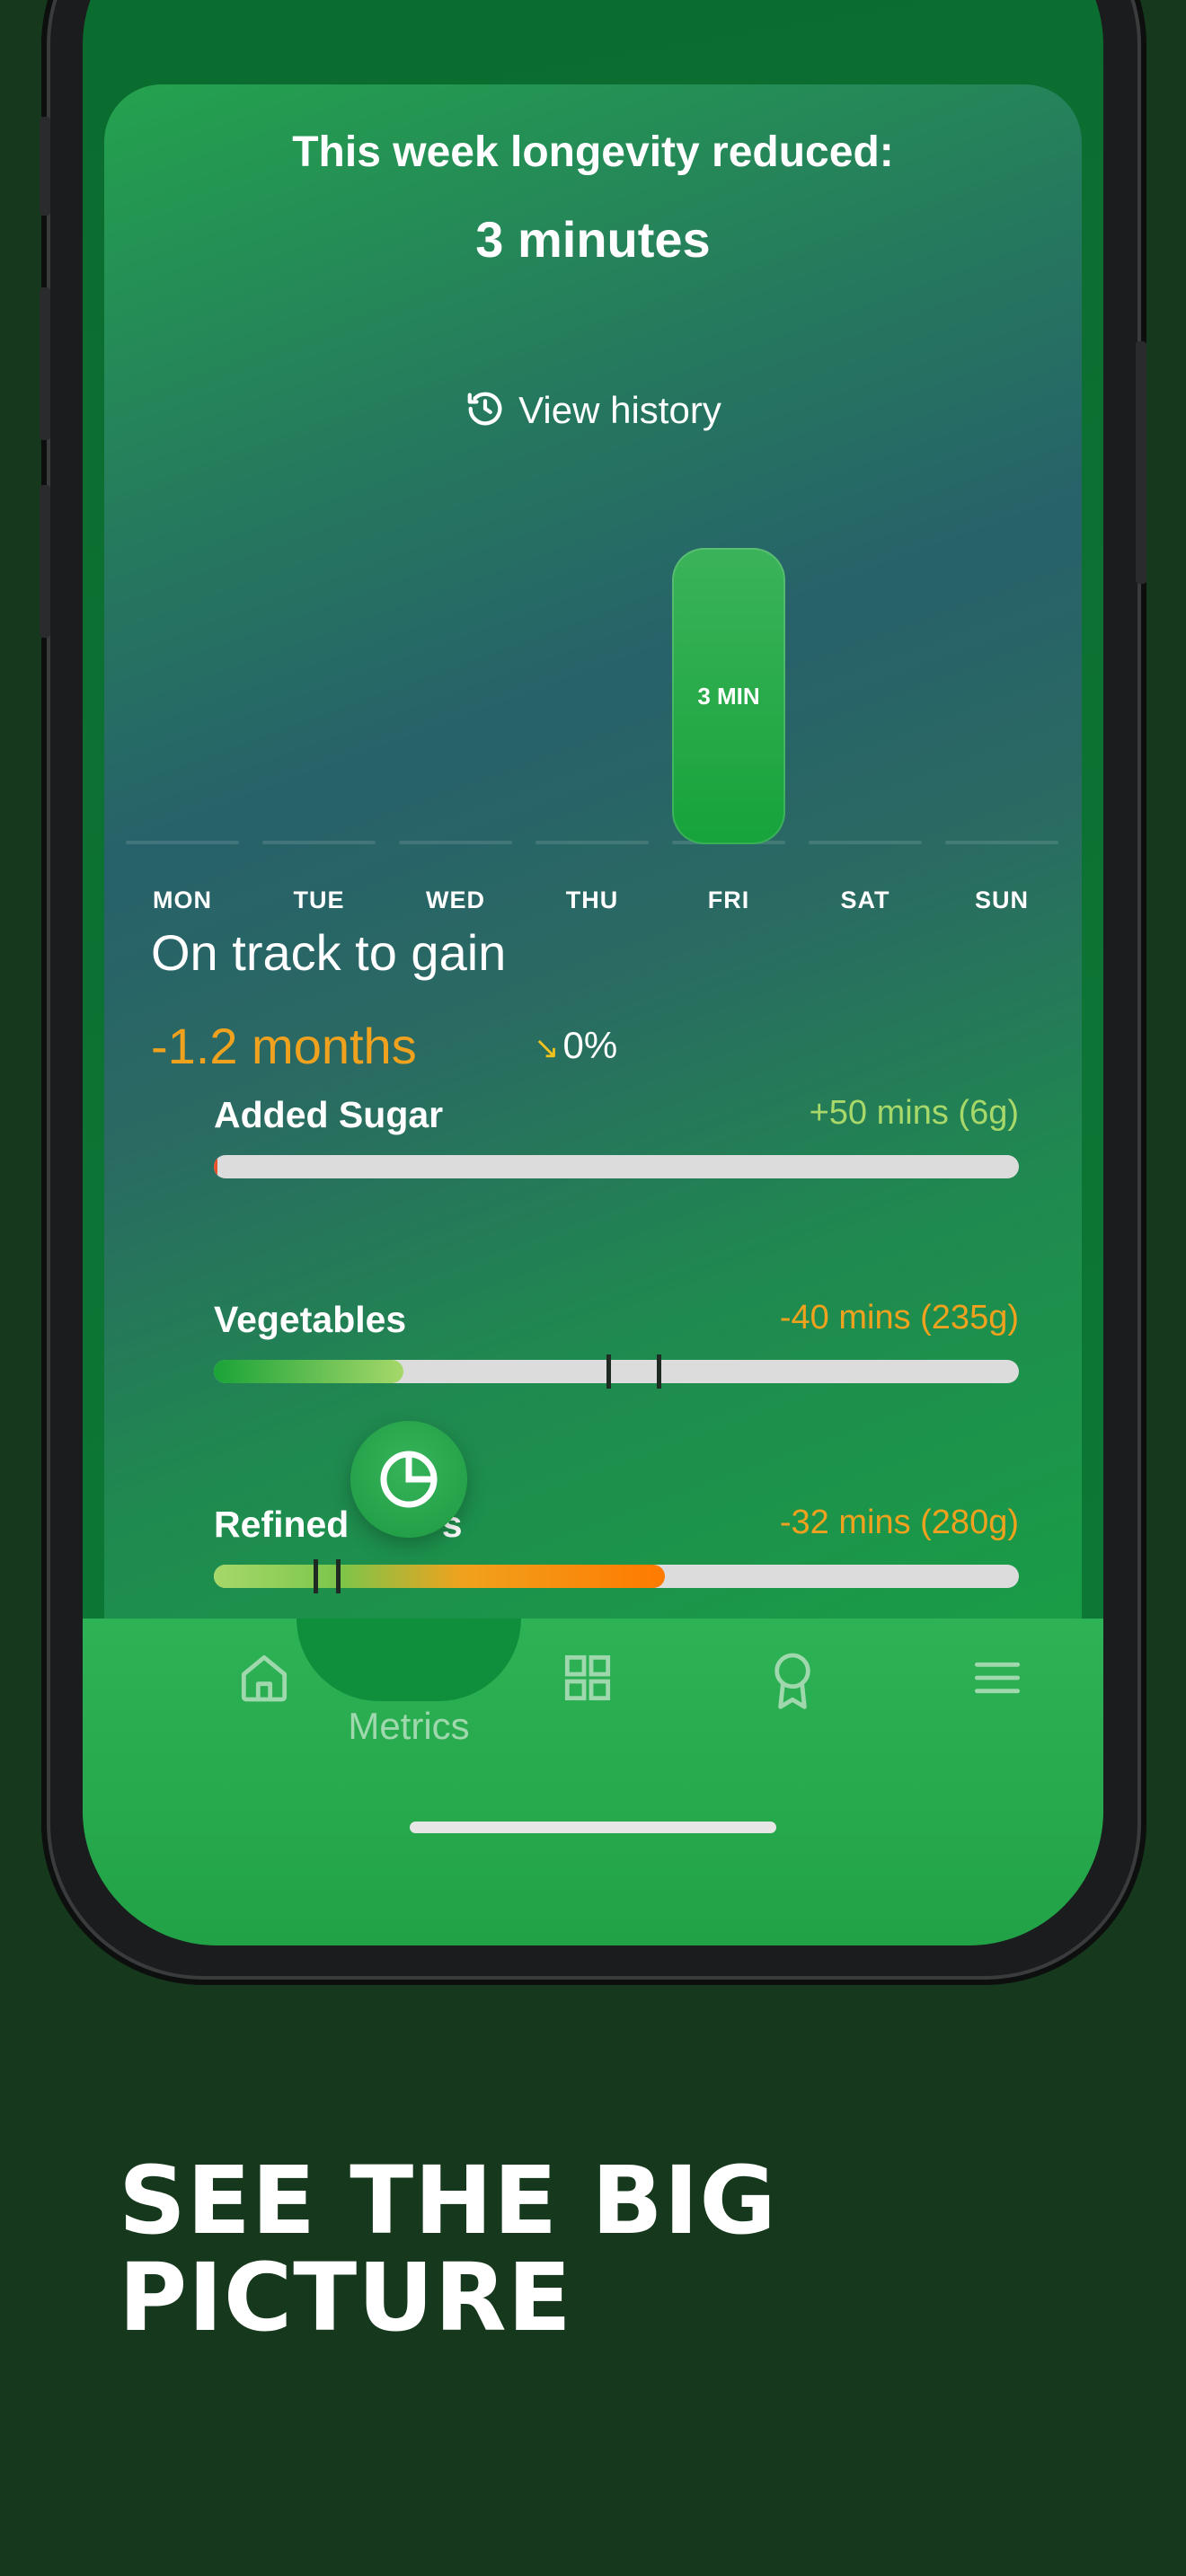 The width and height of the screenshot is (1186, 2576). Describe the element at coordinates (1141, 462) in the screenshot. I see `phone-power-button` at that location.